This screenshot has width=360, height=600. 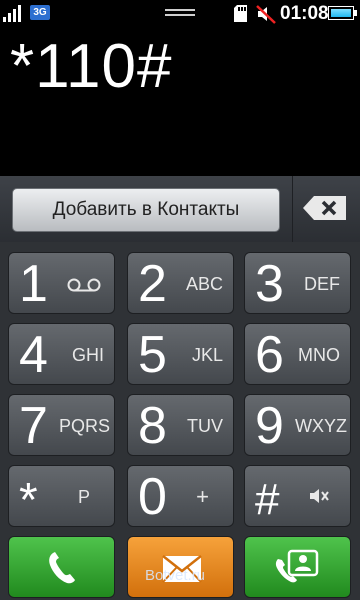 What do you see at coordinates (61, 354) in the screenshot?
I see `key-4: 4 GHI` at bounding box center [61, 354].